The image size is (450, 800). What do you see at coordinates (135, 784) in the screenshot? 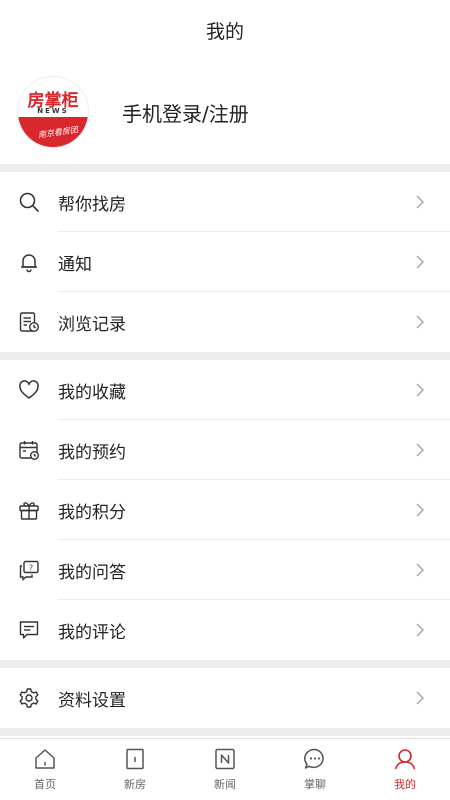
I see `tab-label: 新房` at bounding box center [135, 784].